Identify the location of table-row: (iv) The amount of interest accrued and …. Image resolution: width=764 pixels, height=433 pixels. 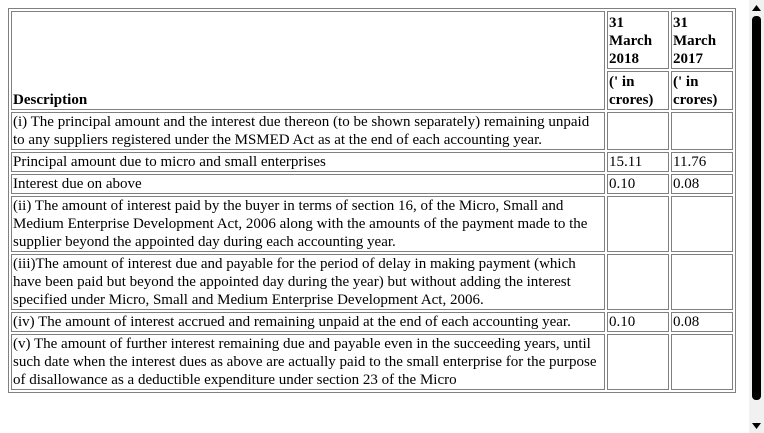
(372, 322).